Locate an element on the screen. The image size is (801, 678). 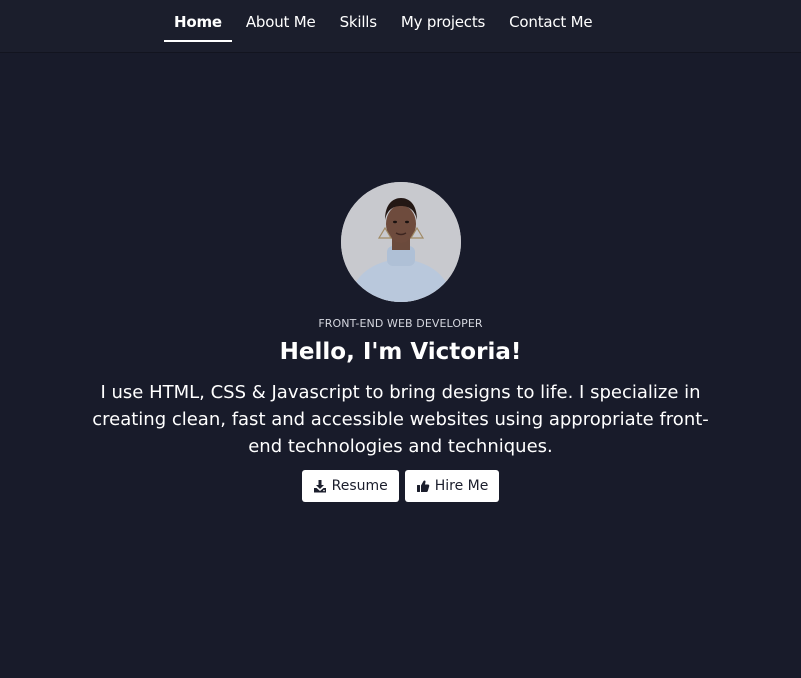
hire-me-button: Hire Me is located at coordinates (452, 486).